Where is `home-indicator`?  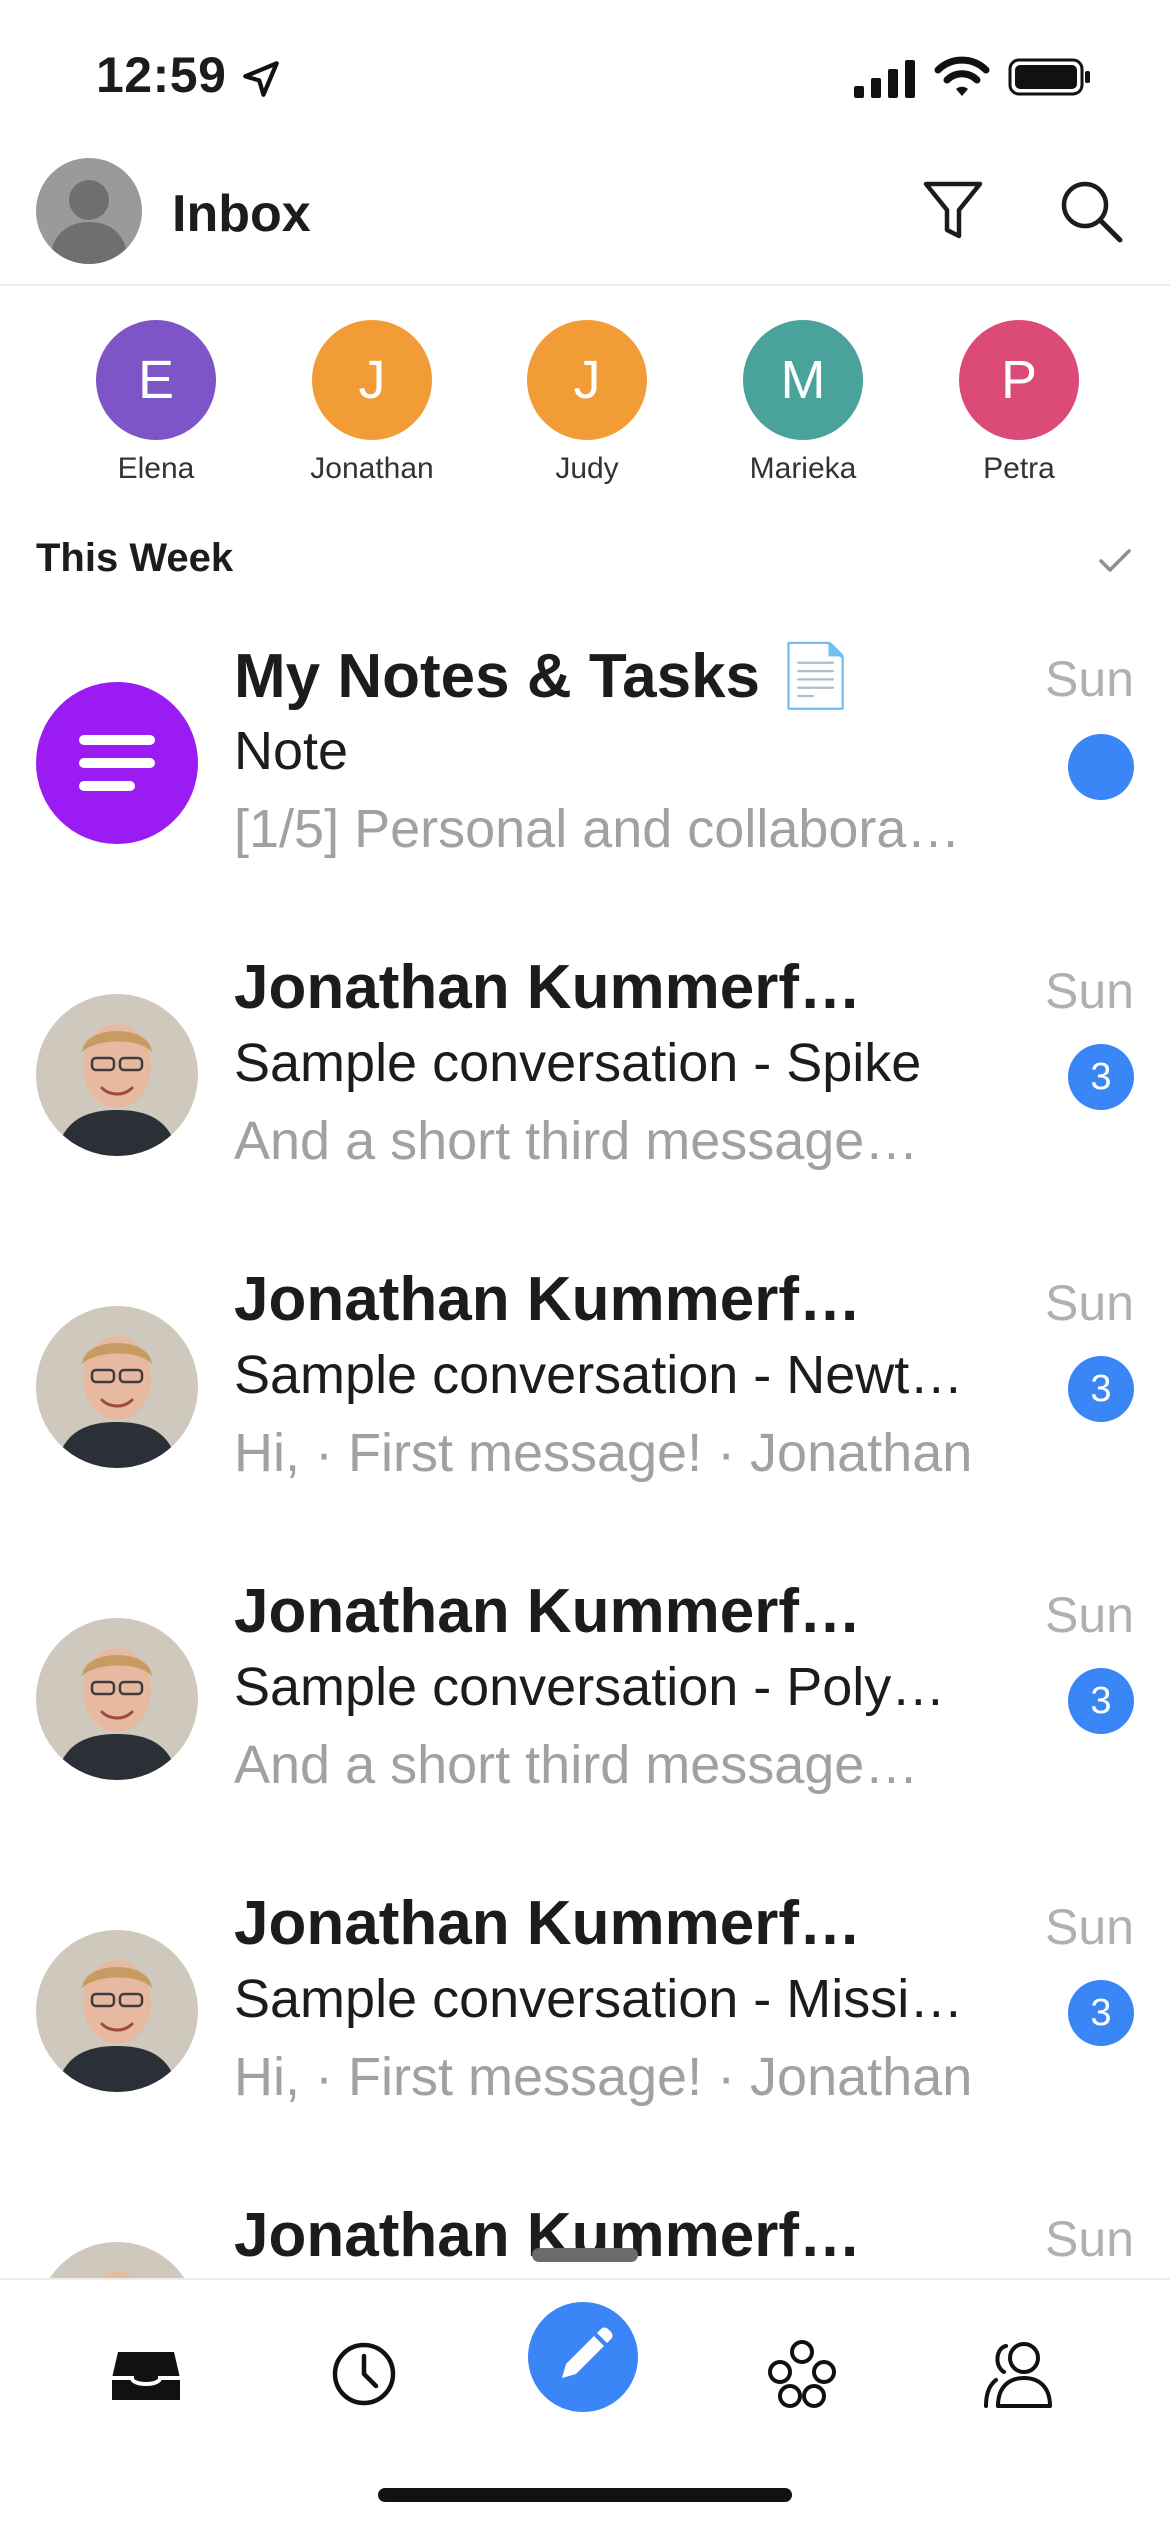
home-indicator is located at coordinates (585, 2495).